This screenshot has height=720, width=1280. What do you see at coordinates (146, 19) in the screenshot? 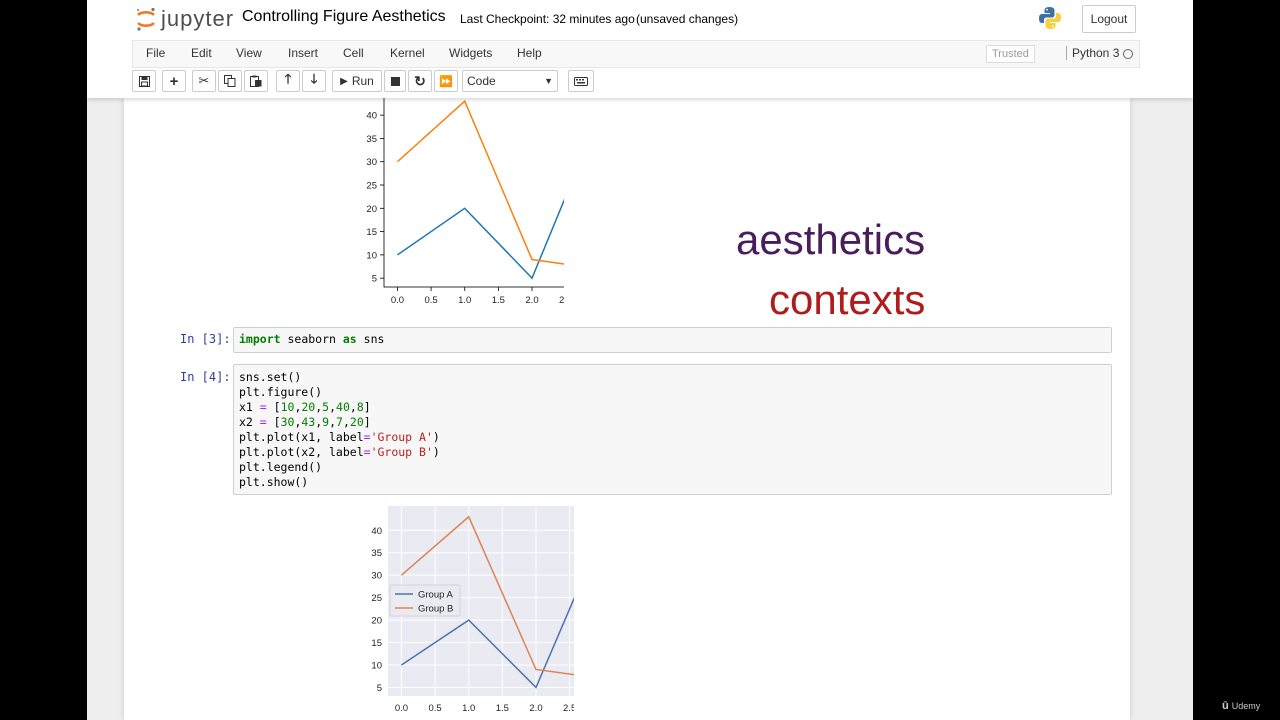
I see `jupyter-logo-icon` at bounding box center [146, 19].